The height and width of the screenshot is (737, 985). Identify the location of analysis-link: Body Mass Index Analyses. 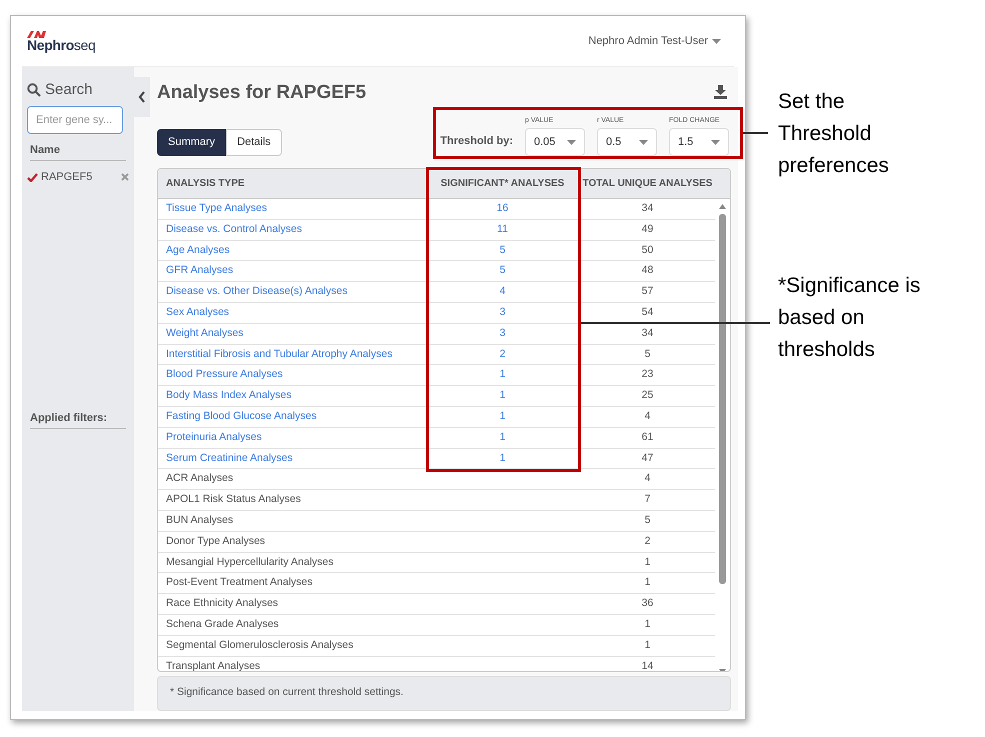
(291, 396).